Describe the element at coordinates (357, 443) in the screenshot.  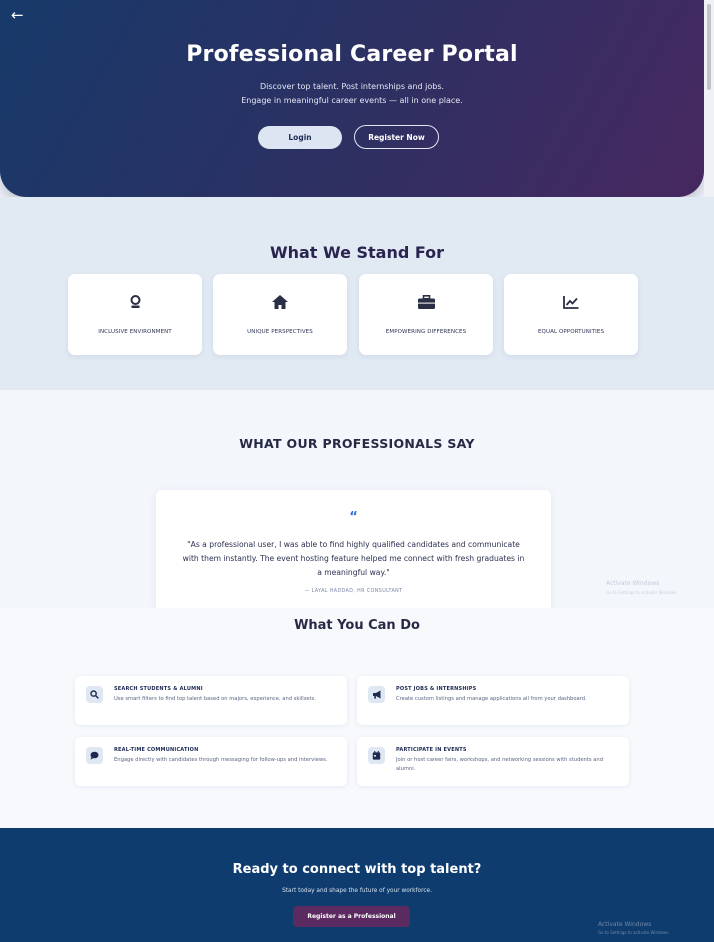
I see `testimonials-heading: WHAT OUR PROFESSIONALS SAY` at that location.